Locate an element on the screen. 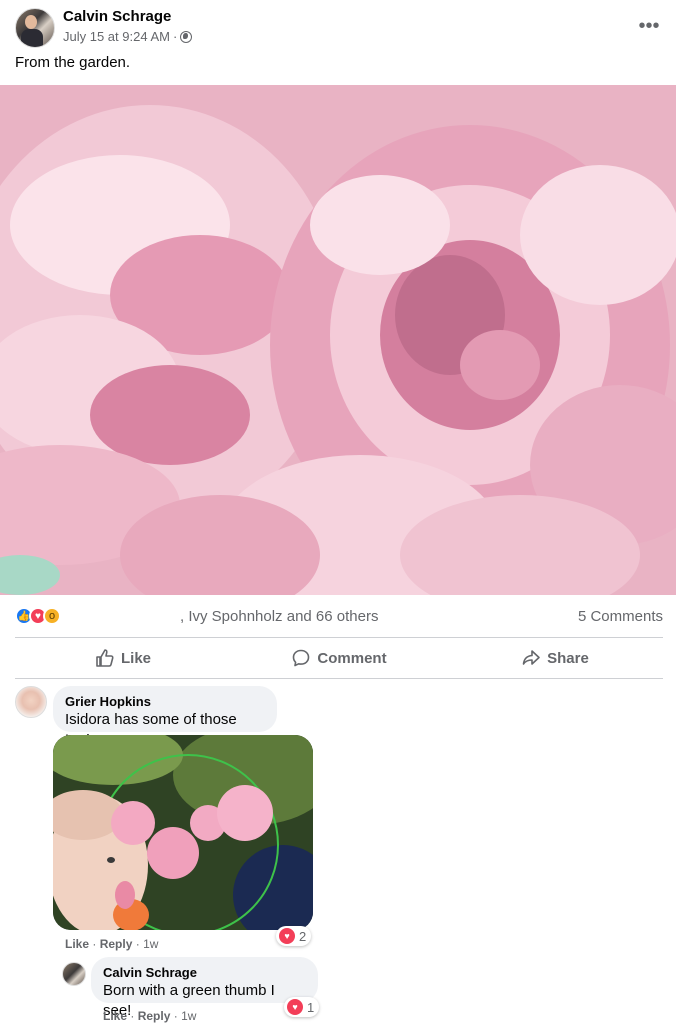 The image size is (676, 1026). share-icon is located at coordinates (531, 657).